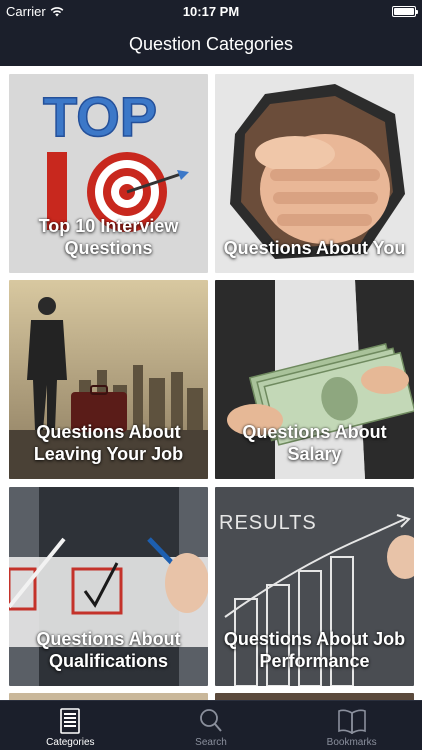  I want to click on nav-bar: Question Categories, so click(211, 44).